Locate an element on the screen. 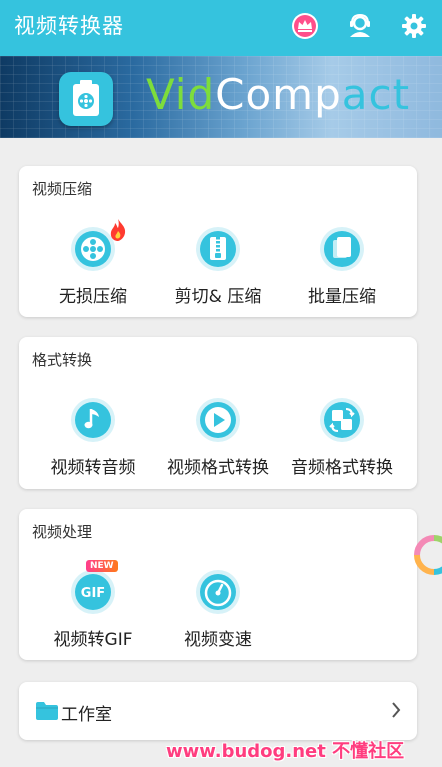 The height and width of the screenshot is (767, 442). watermark-text: www.budog.net 不懂社区 is located at coordinates (285, 751).